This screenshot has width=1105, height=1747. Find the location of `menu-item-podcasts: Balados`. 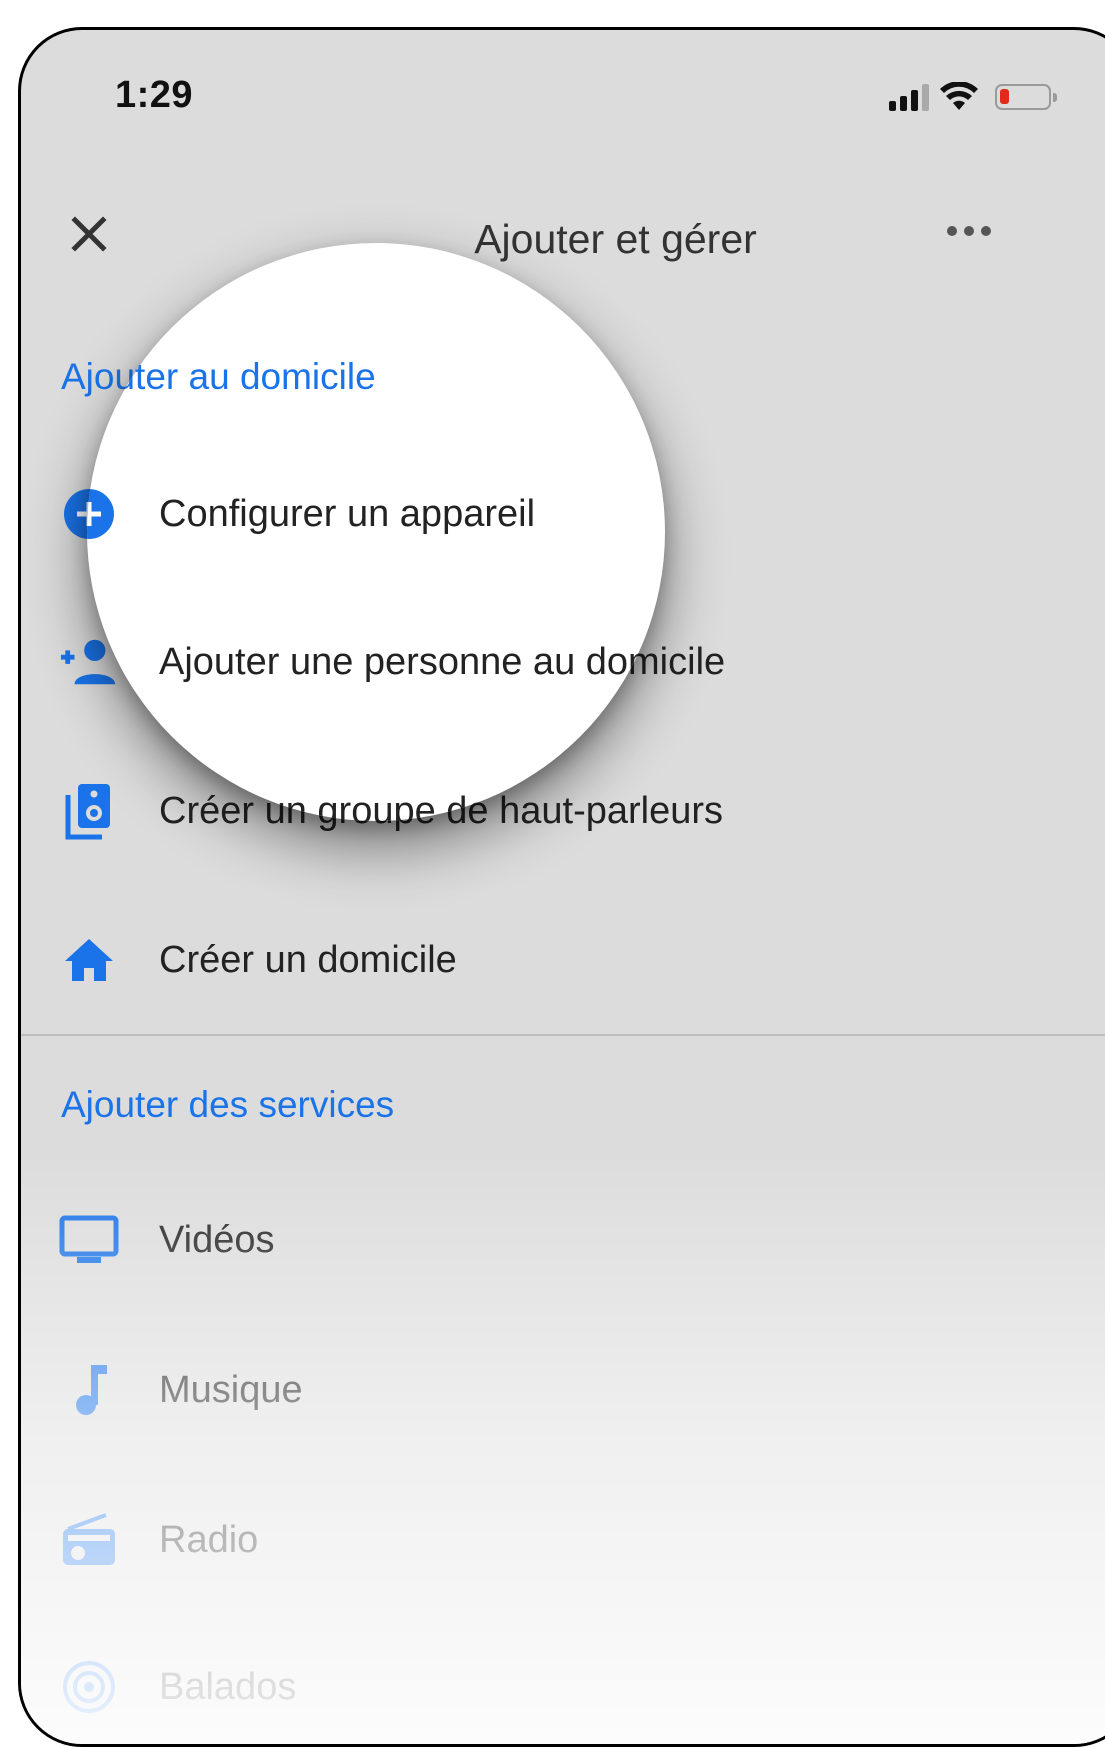

menu-item-podcasts: Balados is located at coordinates (561, 1687).